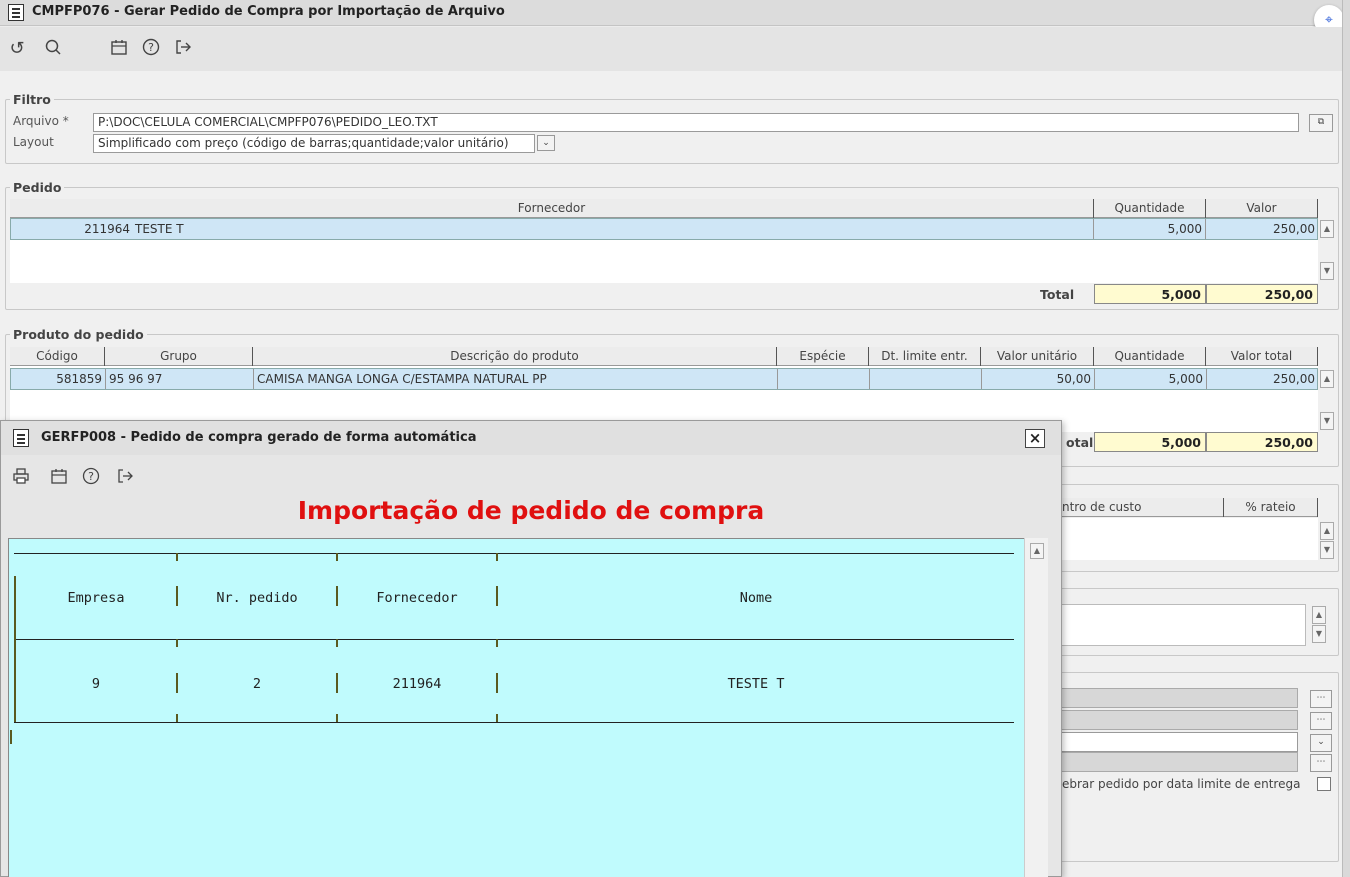 Image resolution: width=1350 pixels, height=877 pixels. I want to click on report-fornecedor-value: 211964, so click(417, 684).